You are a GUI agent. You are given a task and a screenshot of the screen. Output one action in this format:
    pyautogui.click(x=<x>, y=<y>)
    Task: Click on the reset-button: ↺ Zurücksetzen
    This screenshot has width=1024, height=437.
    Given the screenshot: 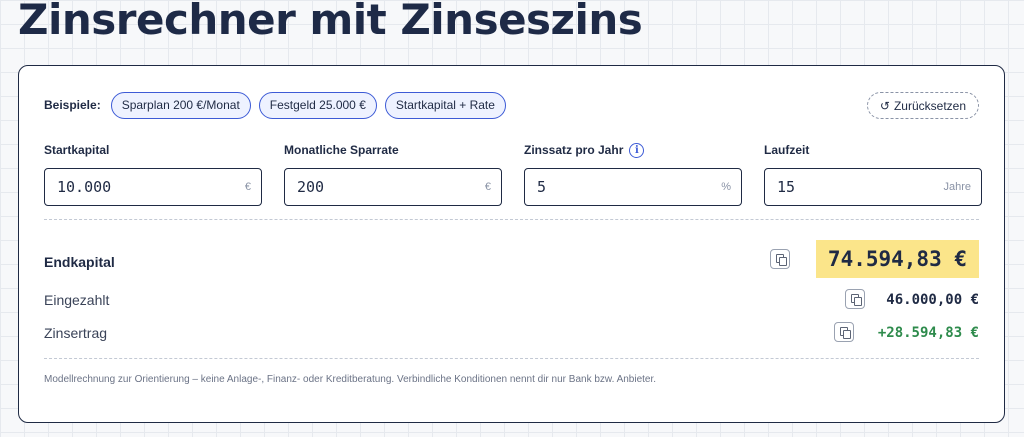 What is the action you would take?
    pyautogui.click(x=922, y=105)
    